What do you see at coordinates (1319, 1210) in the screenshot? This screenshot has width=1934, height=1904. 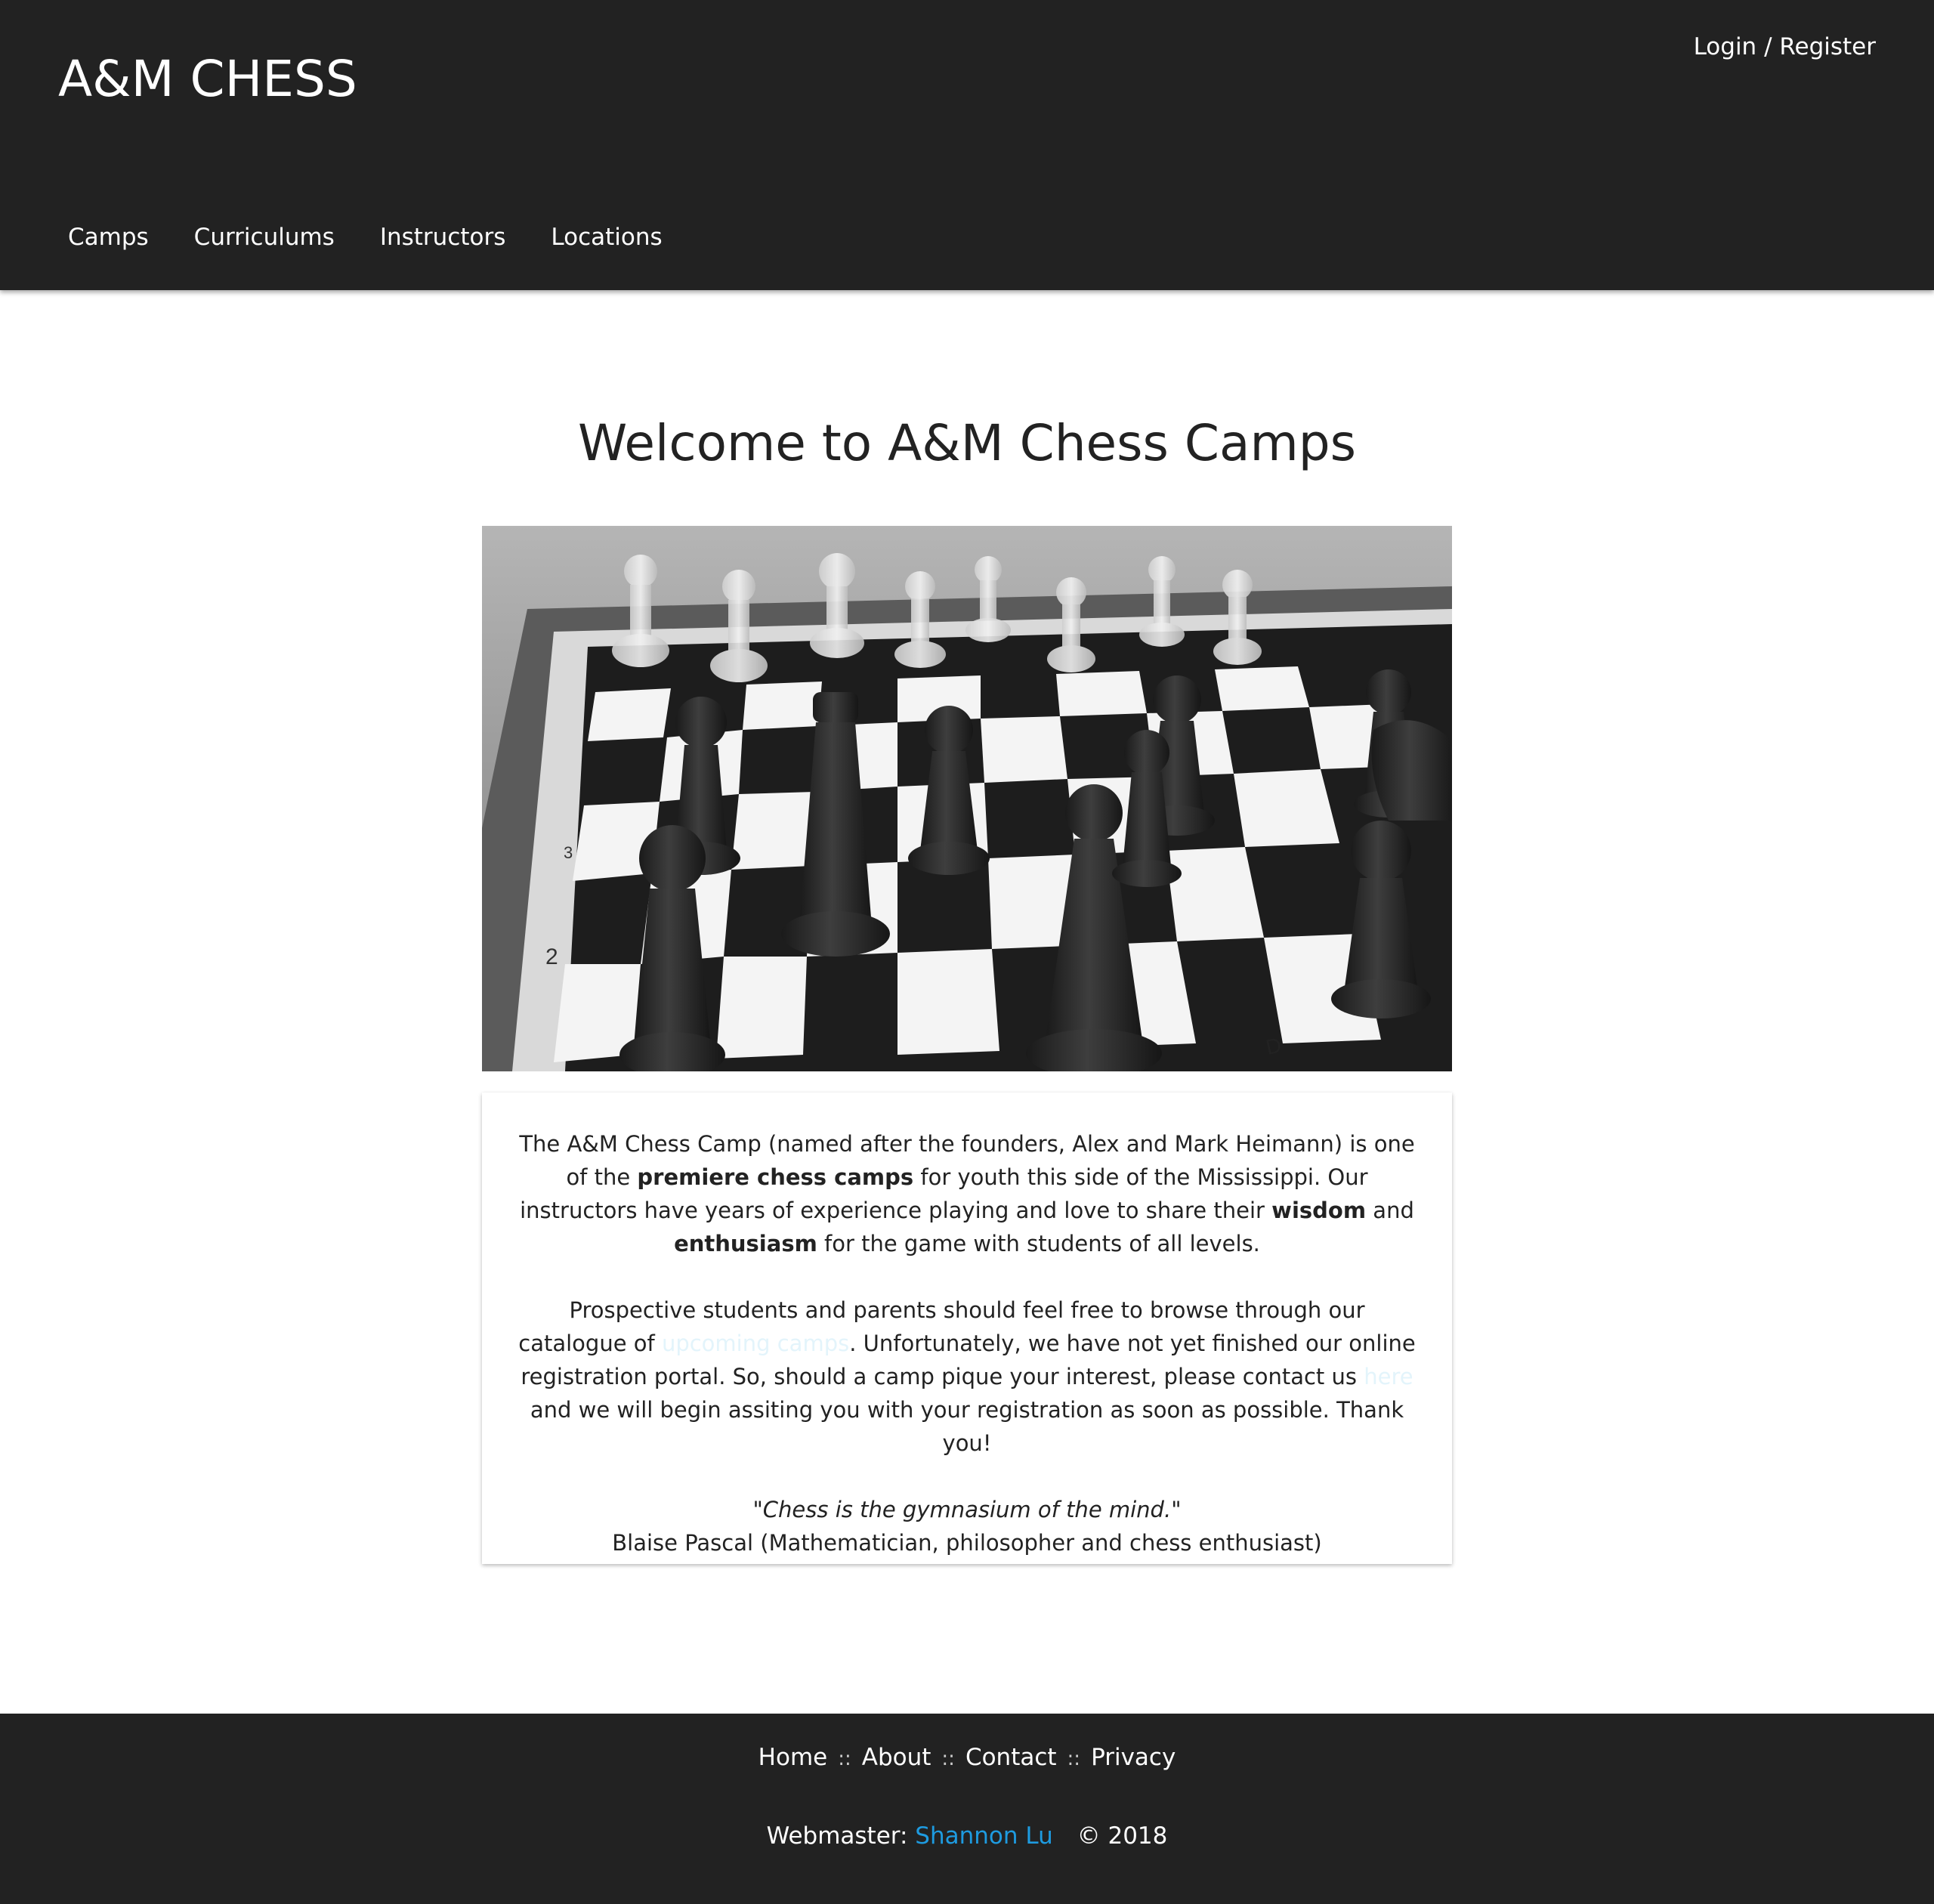 I see `highlight-wisdom: wisdom` at bounding box center [1319, 1210].